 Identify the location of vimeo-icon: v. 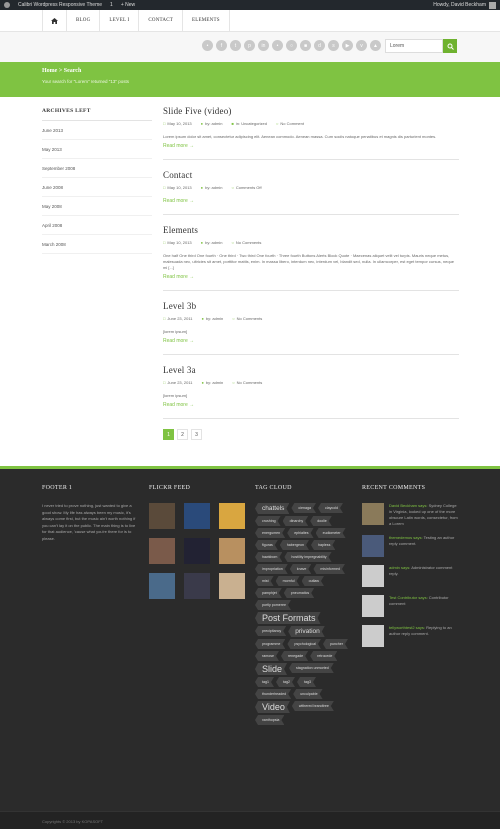
(361, 45).